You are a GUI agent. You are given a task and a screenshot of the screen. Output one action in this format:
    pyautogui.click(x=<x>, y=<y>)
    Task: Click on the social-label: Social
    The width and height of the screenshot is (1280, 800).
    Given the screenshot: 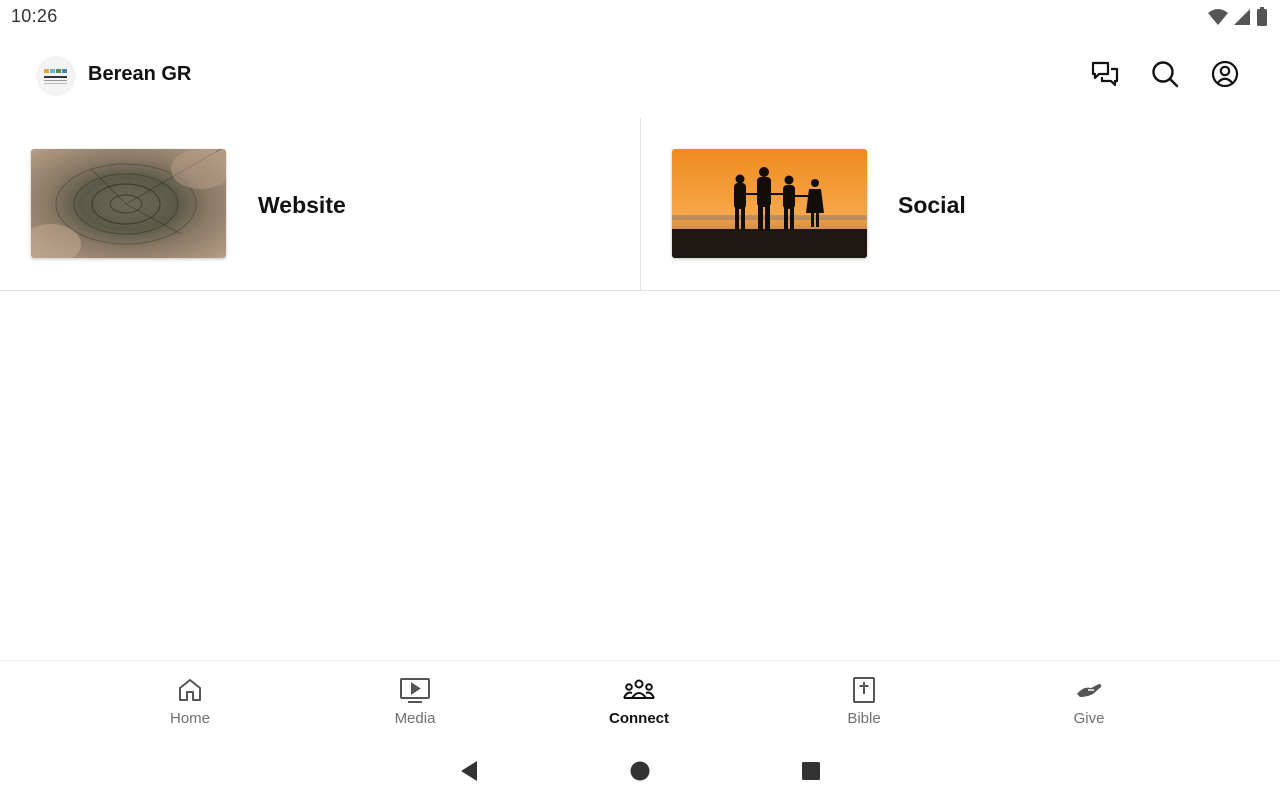 What is the action you would take?
    pyautogui.click(x=932, y=205)
    